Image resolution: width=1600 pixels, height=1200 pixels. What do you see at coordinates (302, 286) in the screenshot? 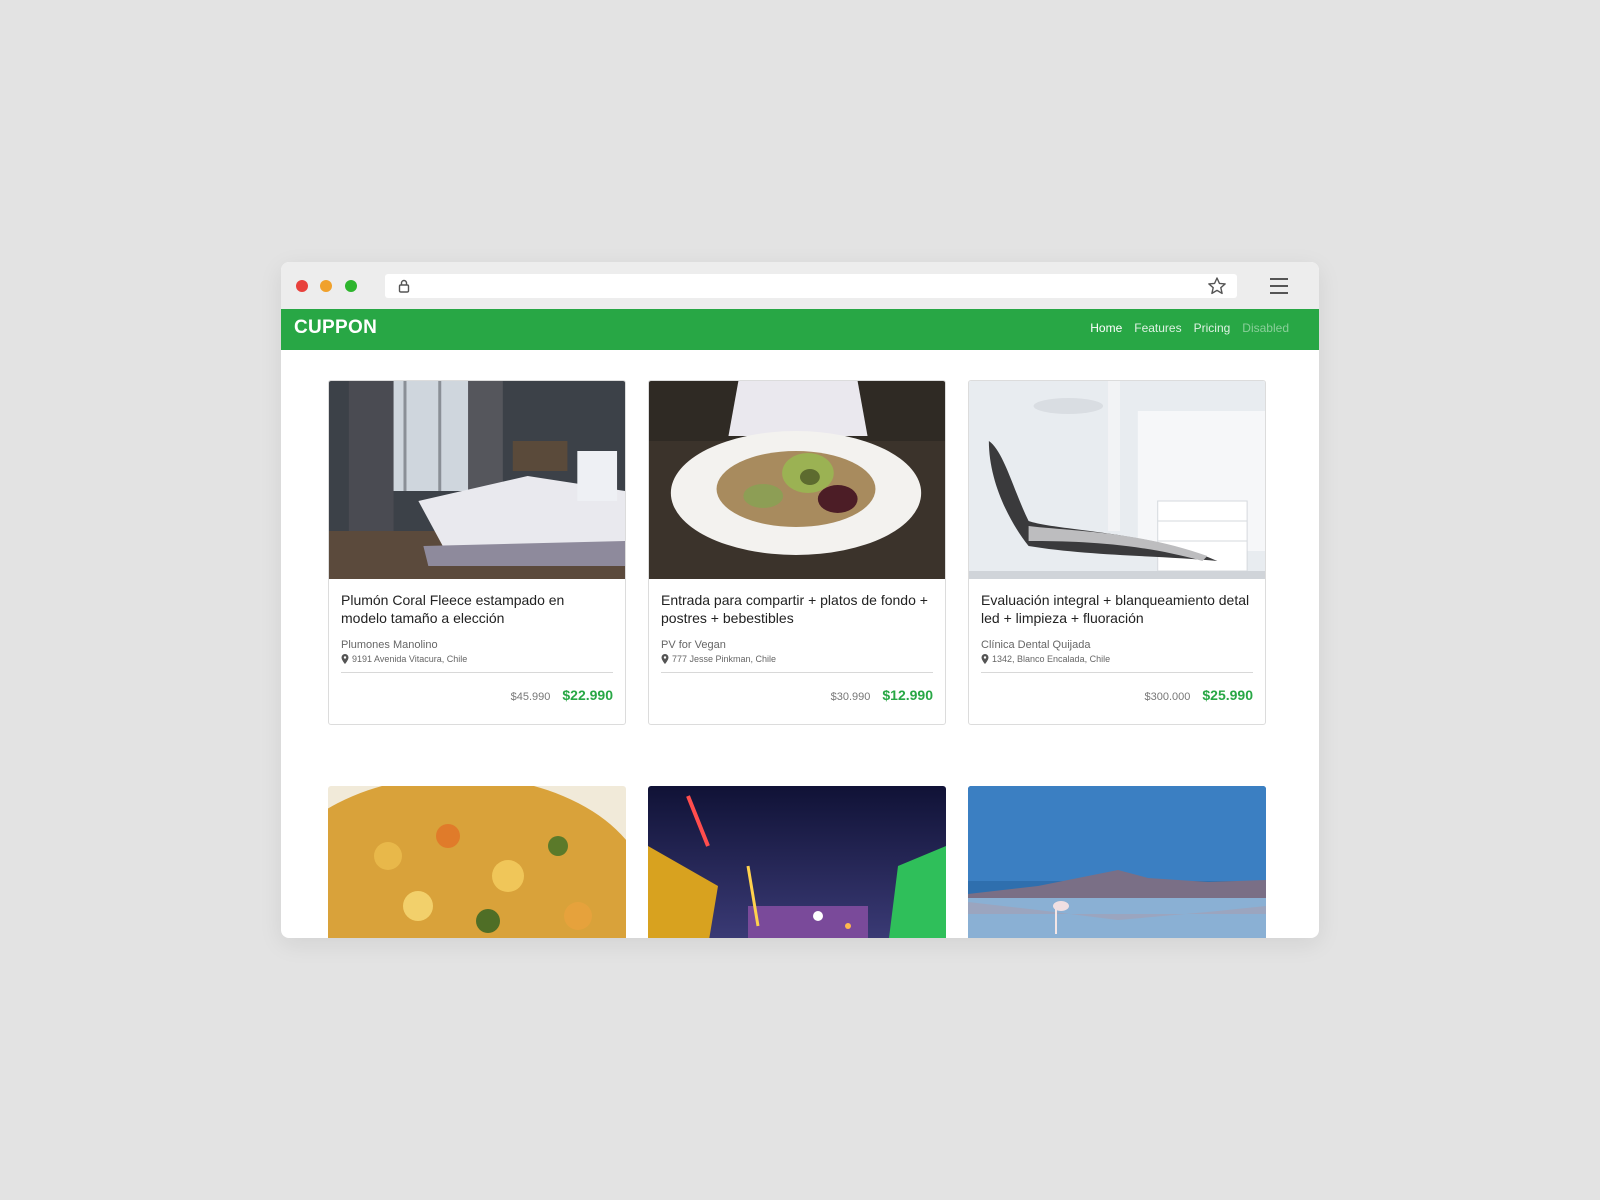
I see `close-window-button` at bounding box center [302, 286].